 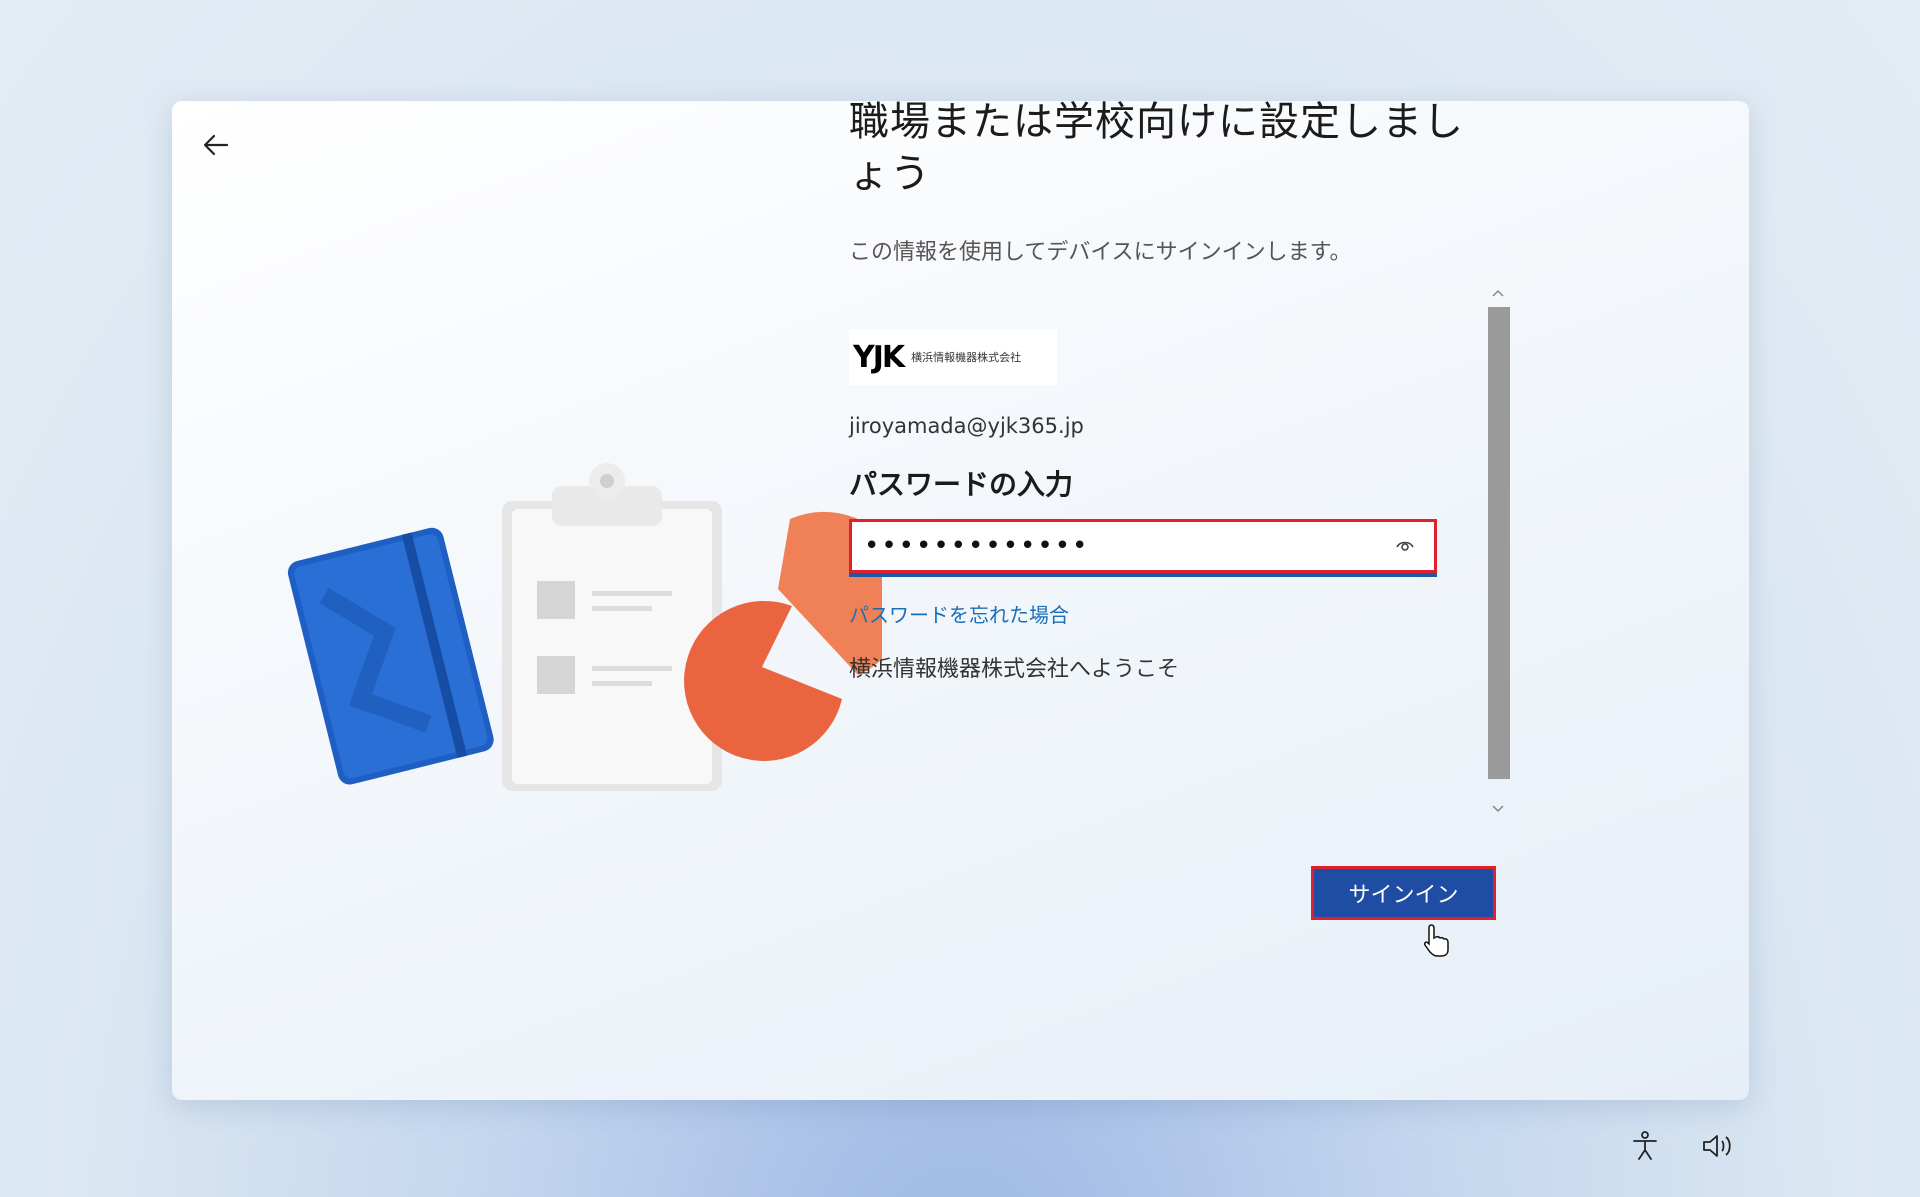 I want to click on chevron-up-icon, so click(x=1497, y=293).